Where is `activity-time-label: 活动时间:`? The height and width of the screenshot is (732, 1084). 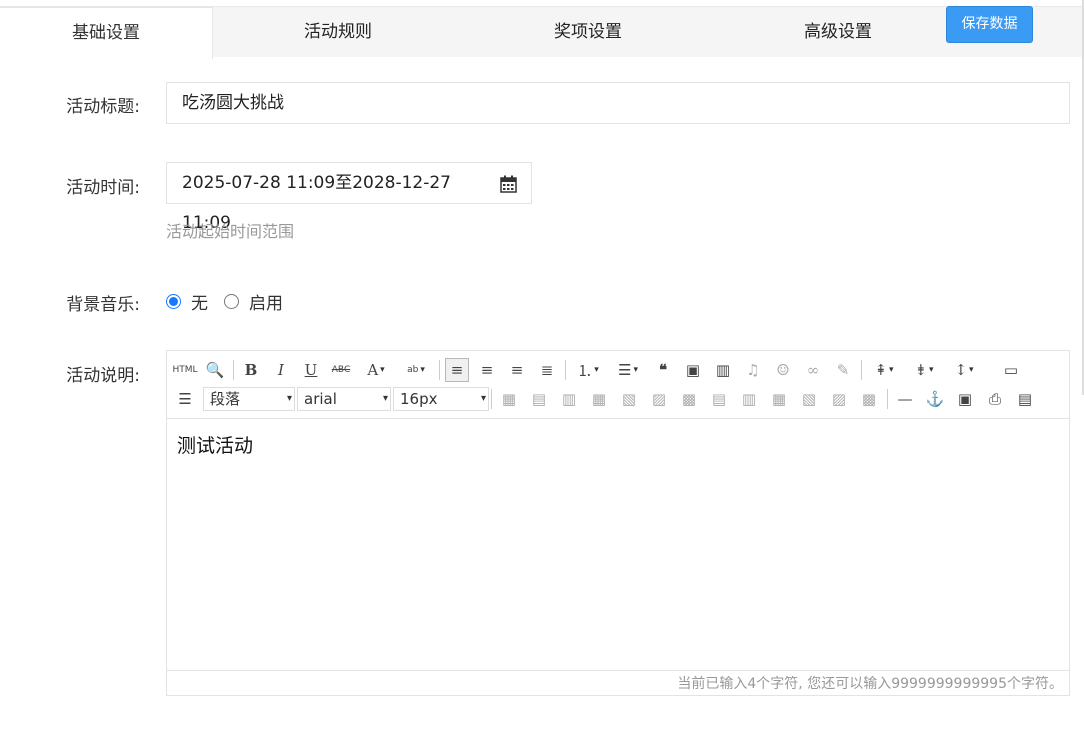 activity-time-label: 活动时间: is located at coordinates (103, 188).